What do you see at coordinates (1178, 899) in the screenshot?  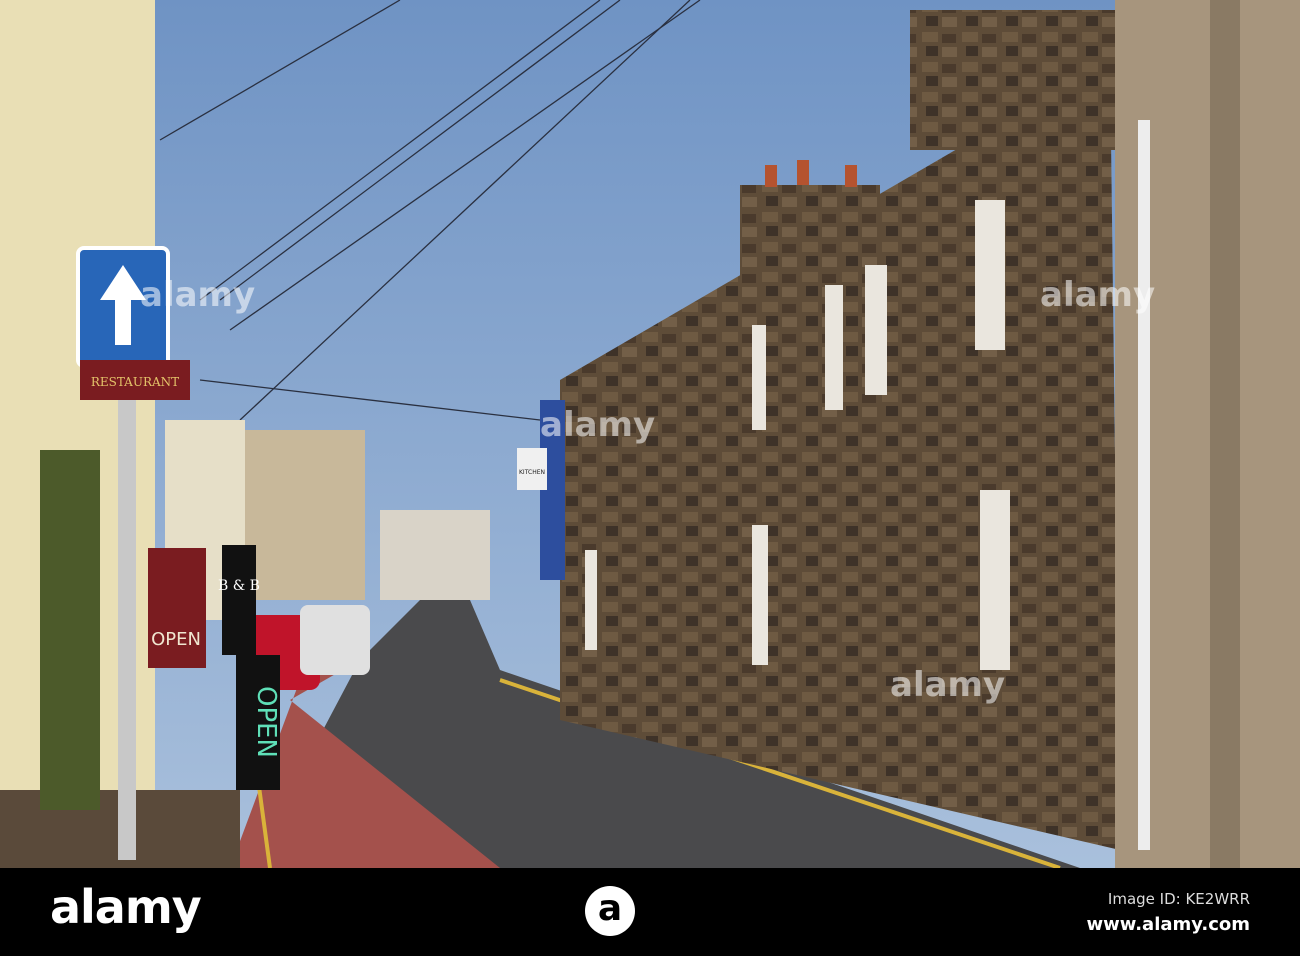 I see `image-id: Image ID: KE2WRR` at bounding box center [1178, 899].